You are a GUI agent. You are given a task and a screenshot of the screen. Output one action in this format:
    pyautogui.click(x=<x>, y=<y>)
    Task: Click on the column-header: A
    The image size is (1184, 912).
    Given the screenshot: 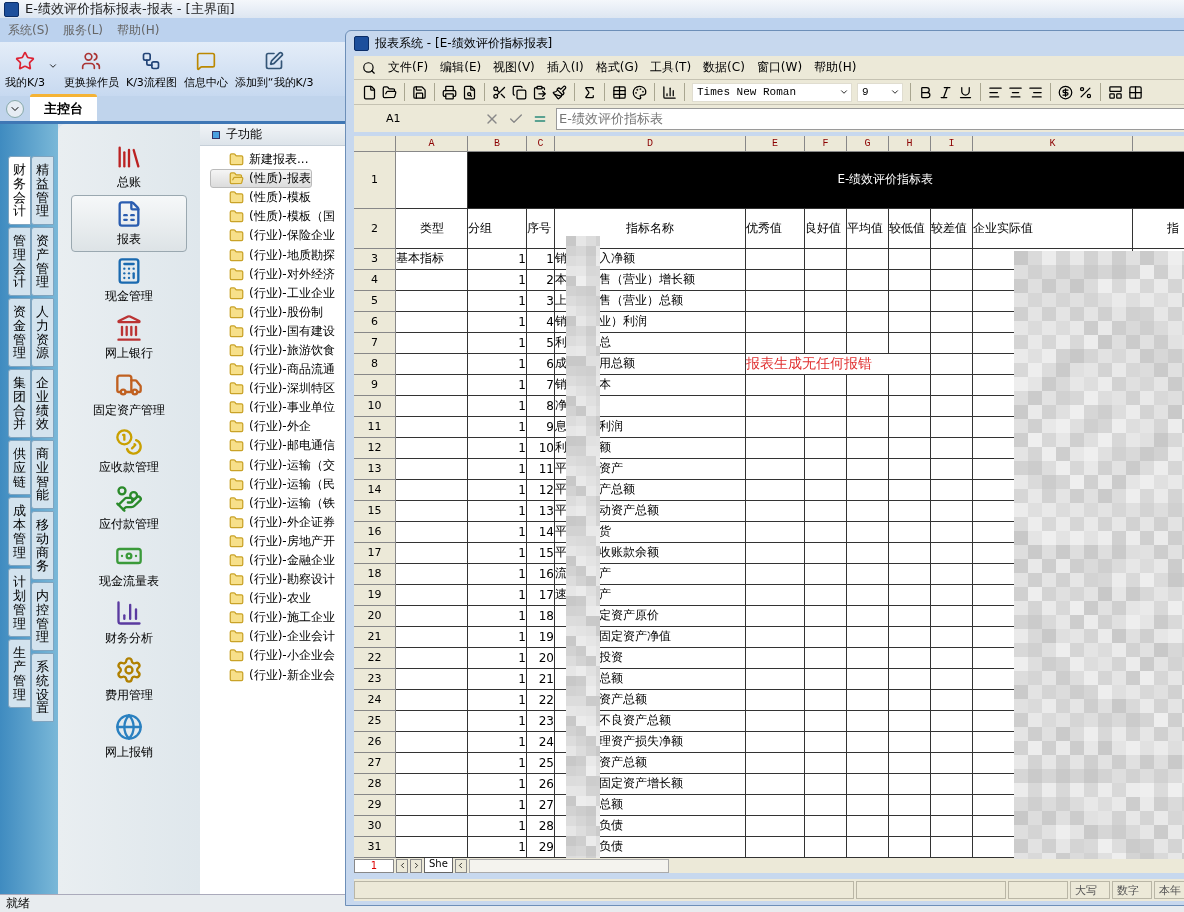 What is the action you would take?
    pyautogui.click(x=432, y=143)
    